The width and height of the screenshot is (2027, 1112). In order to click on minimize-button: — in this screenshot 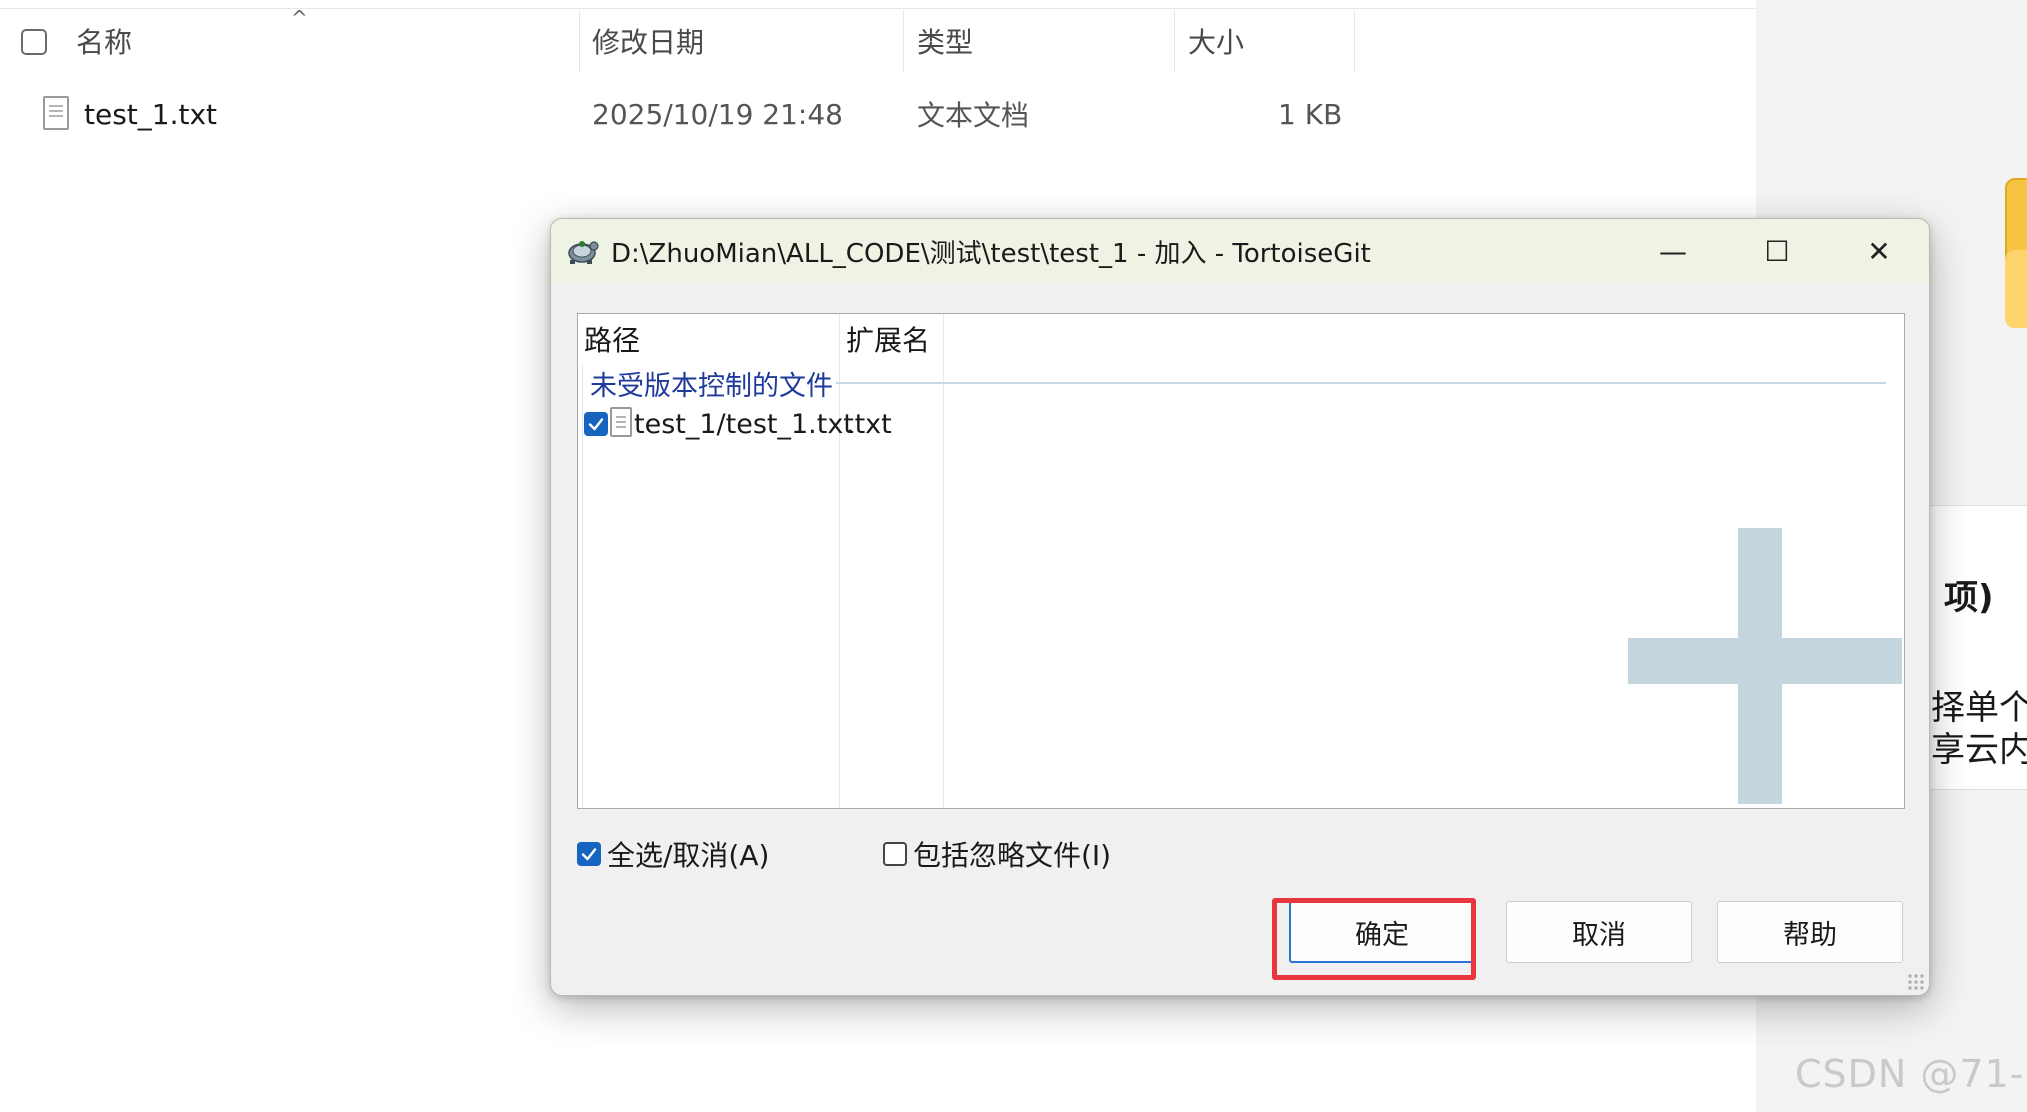, I will do `click(1673, 251)`.